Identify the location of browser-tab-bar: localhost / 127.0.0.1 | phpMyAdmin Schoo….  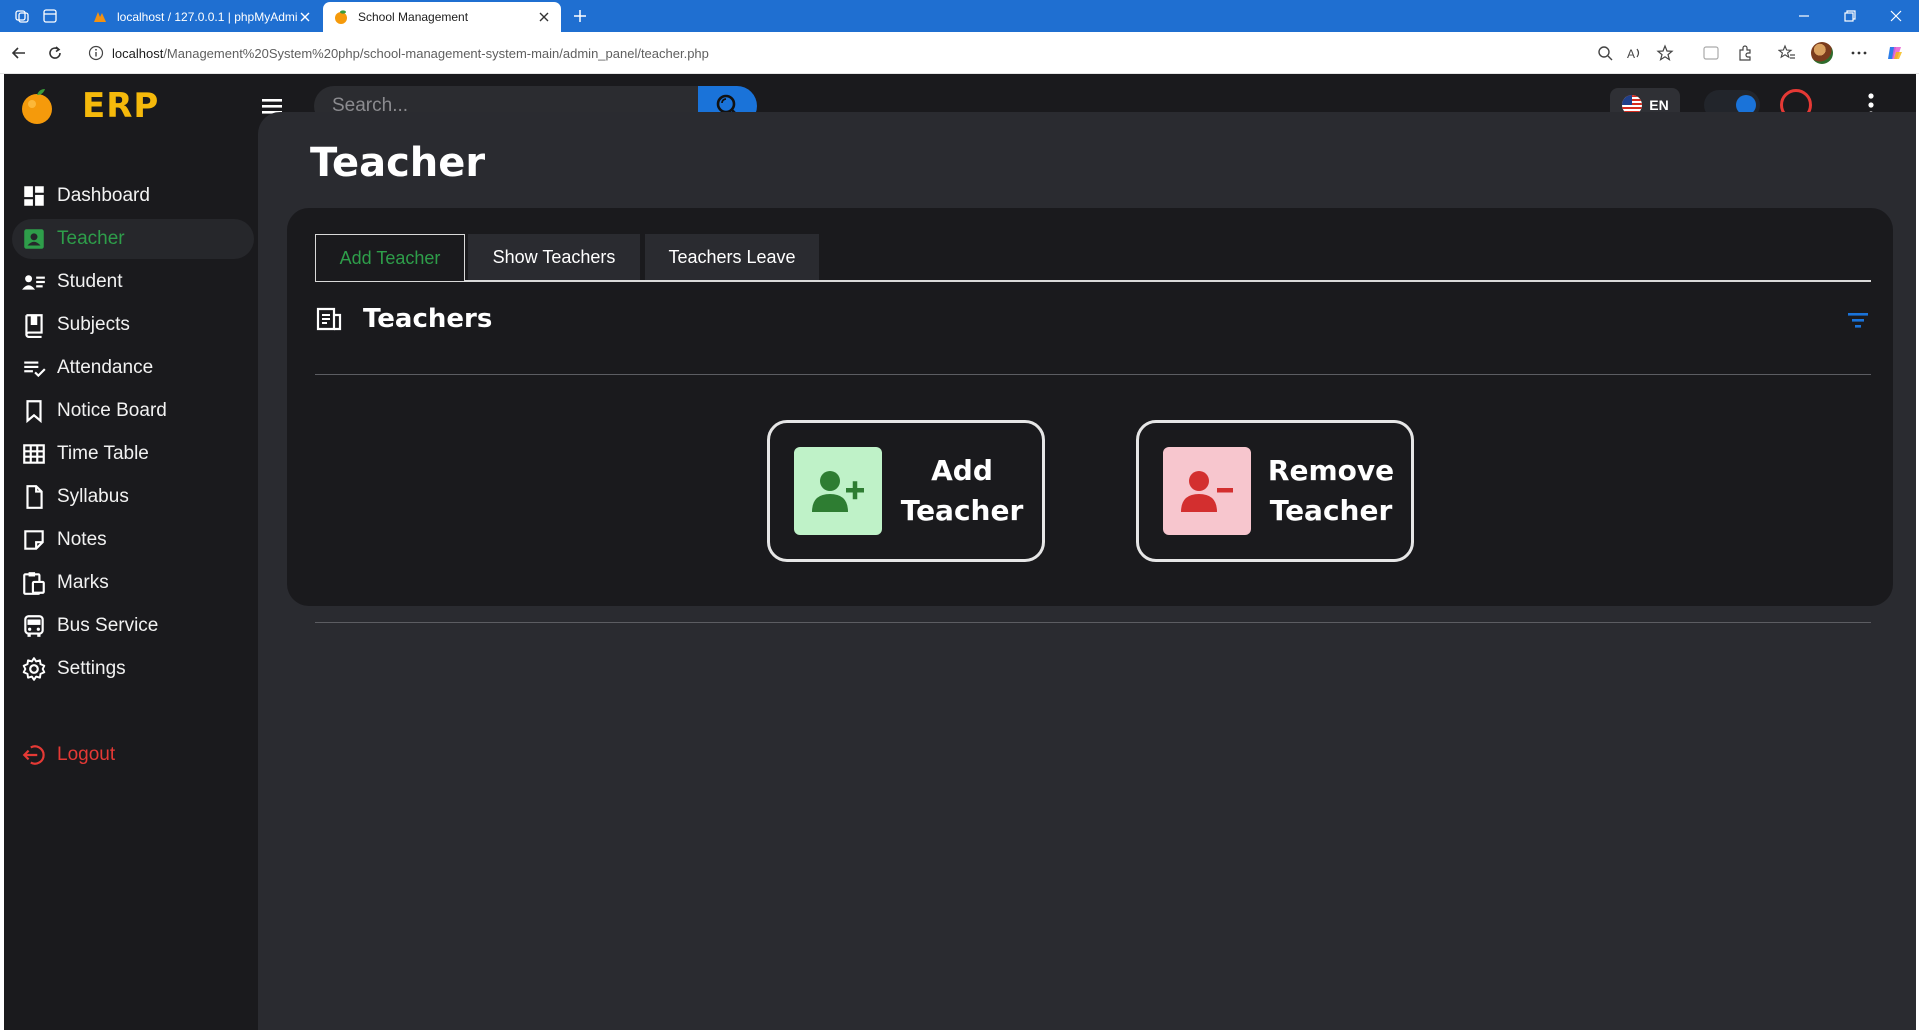
(959, 16).